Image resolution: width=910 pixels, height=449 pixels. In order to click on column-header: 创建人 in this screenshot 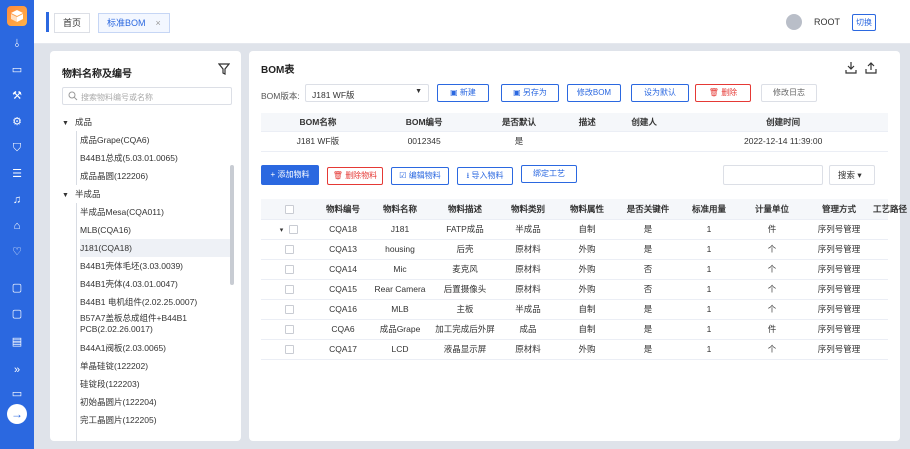, I will do `click(644, 122)`.